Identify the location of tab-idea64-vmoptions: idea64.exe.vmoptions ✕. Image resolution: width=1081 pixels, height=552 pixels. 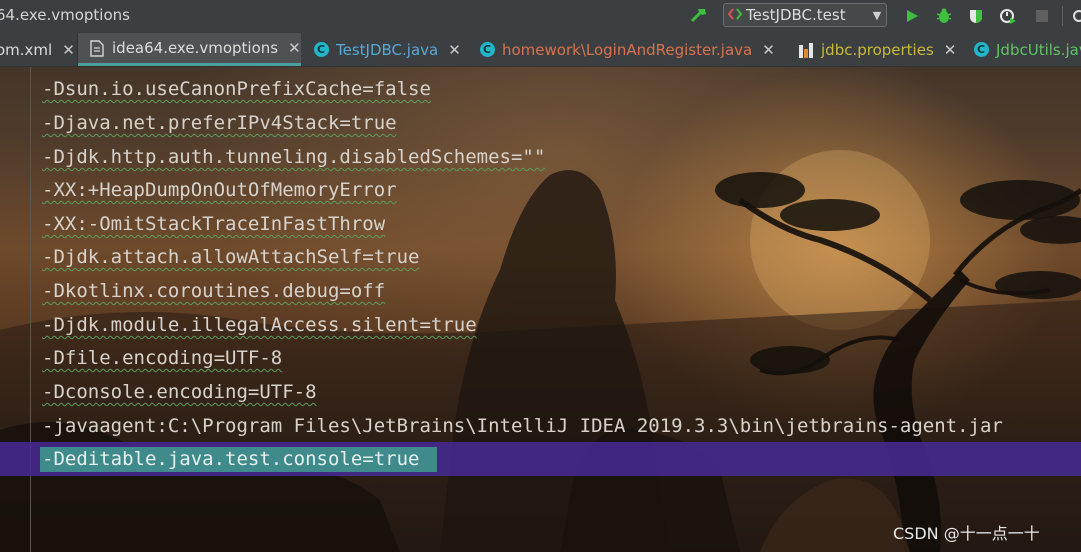
(189, 49).